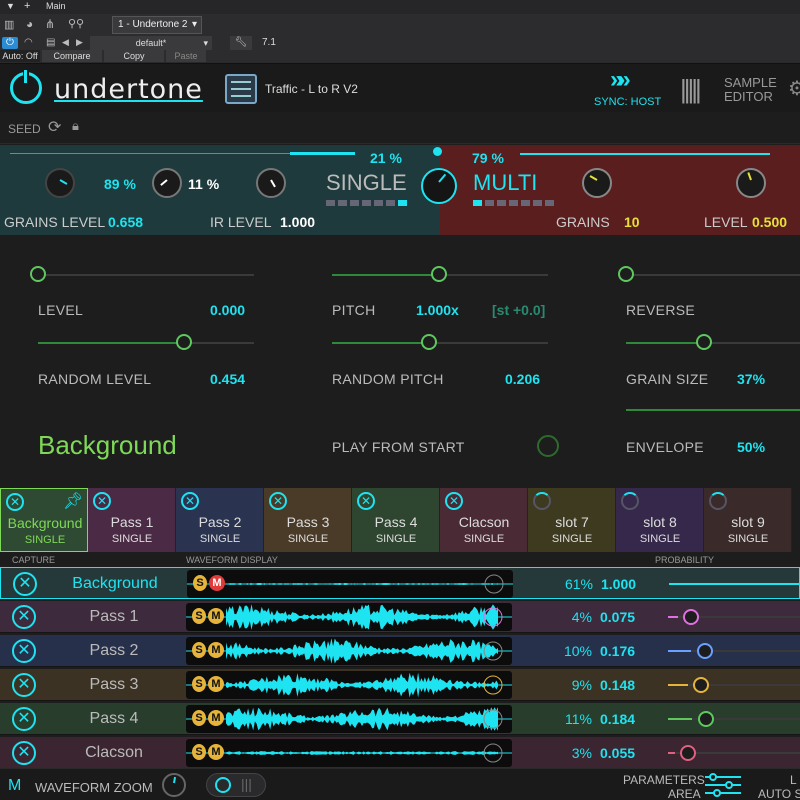 This screenshot has height=800, width=800. Describe the element at coordinates (308, 520) in the screenshot. I see `tab-pass-3: ✕ Pass 3 SINGLE` at that location.